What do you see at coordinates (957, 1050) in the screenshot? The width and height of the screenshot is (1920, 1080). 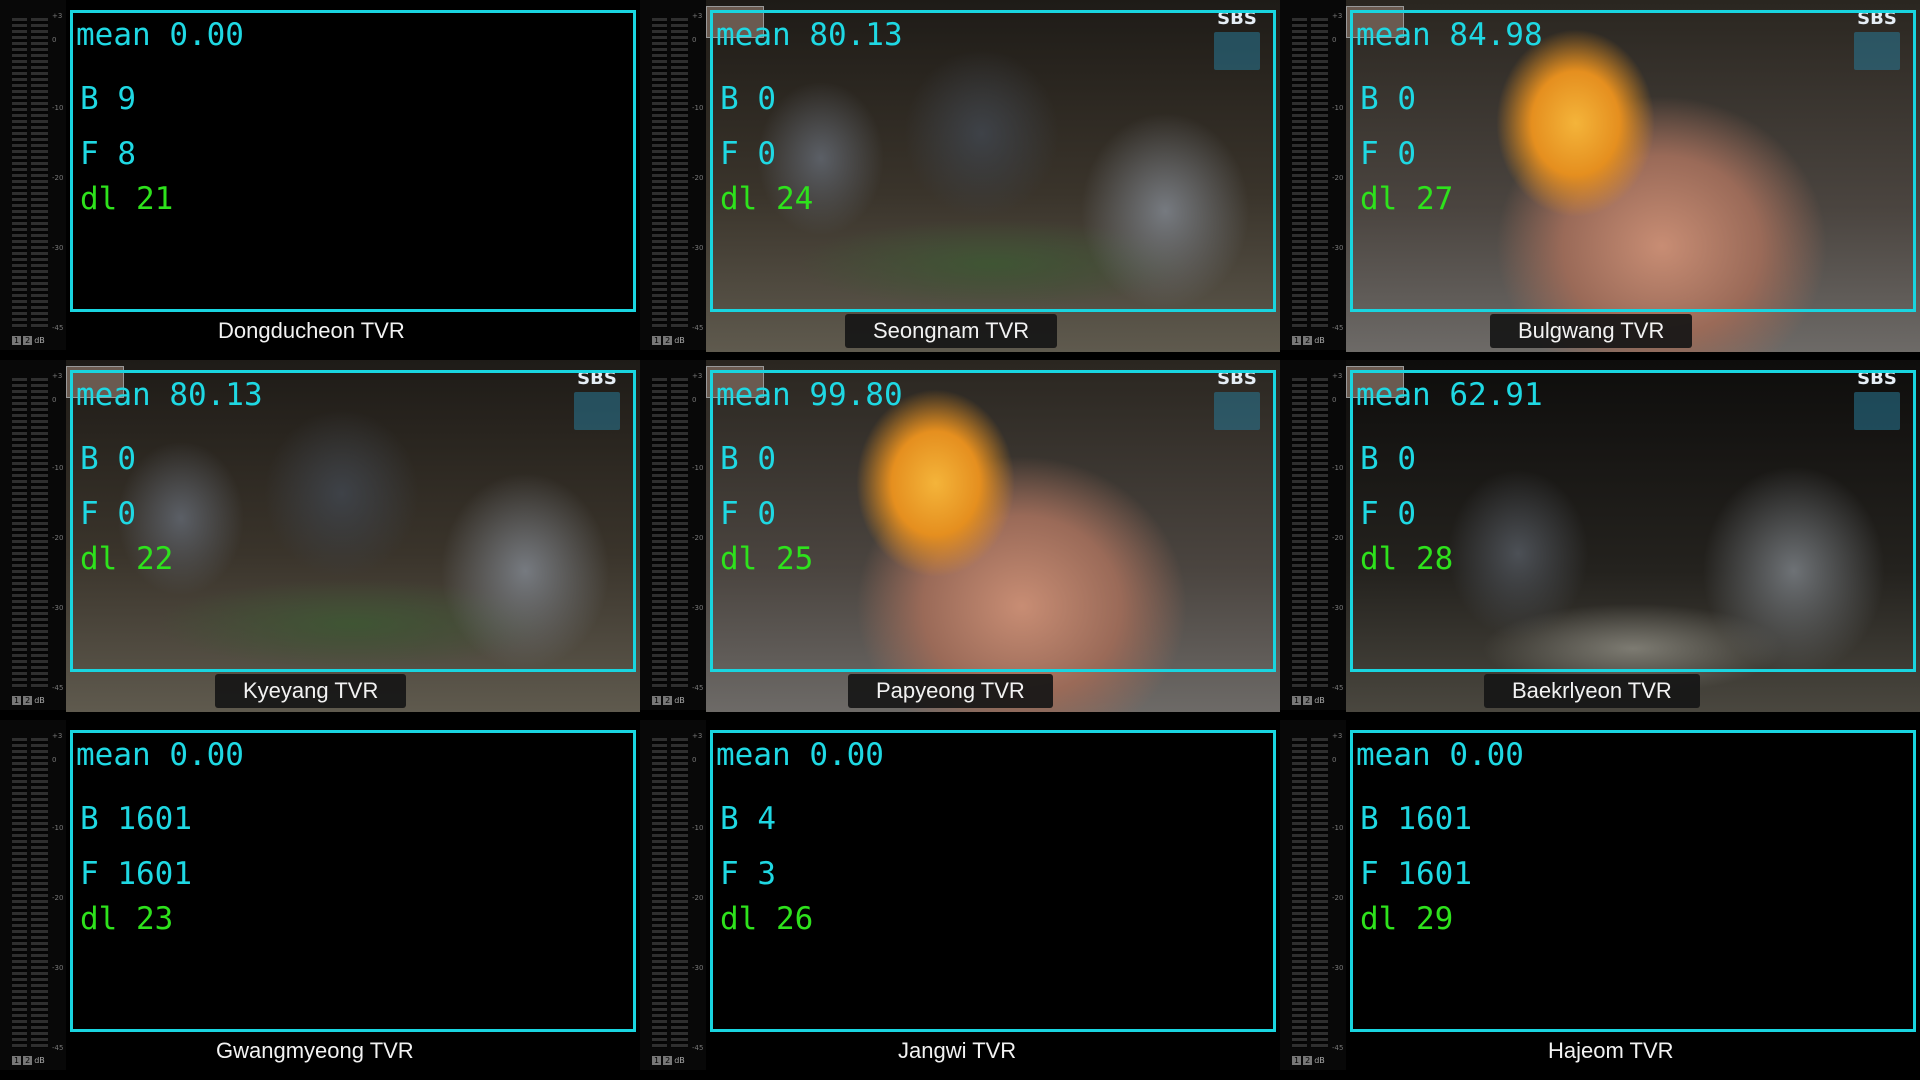 I see `channel-label: Jangwi TVR` at bounding box center [957, 1050].